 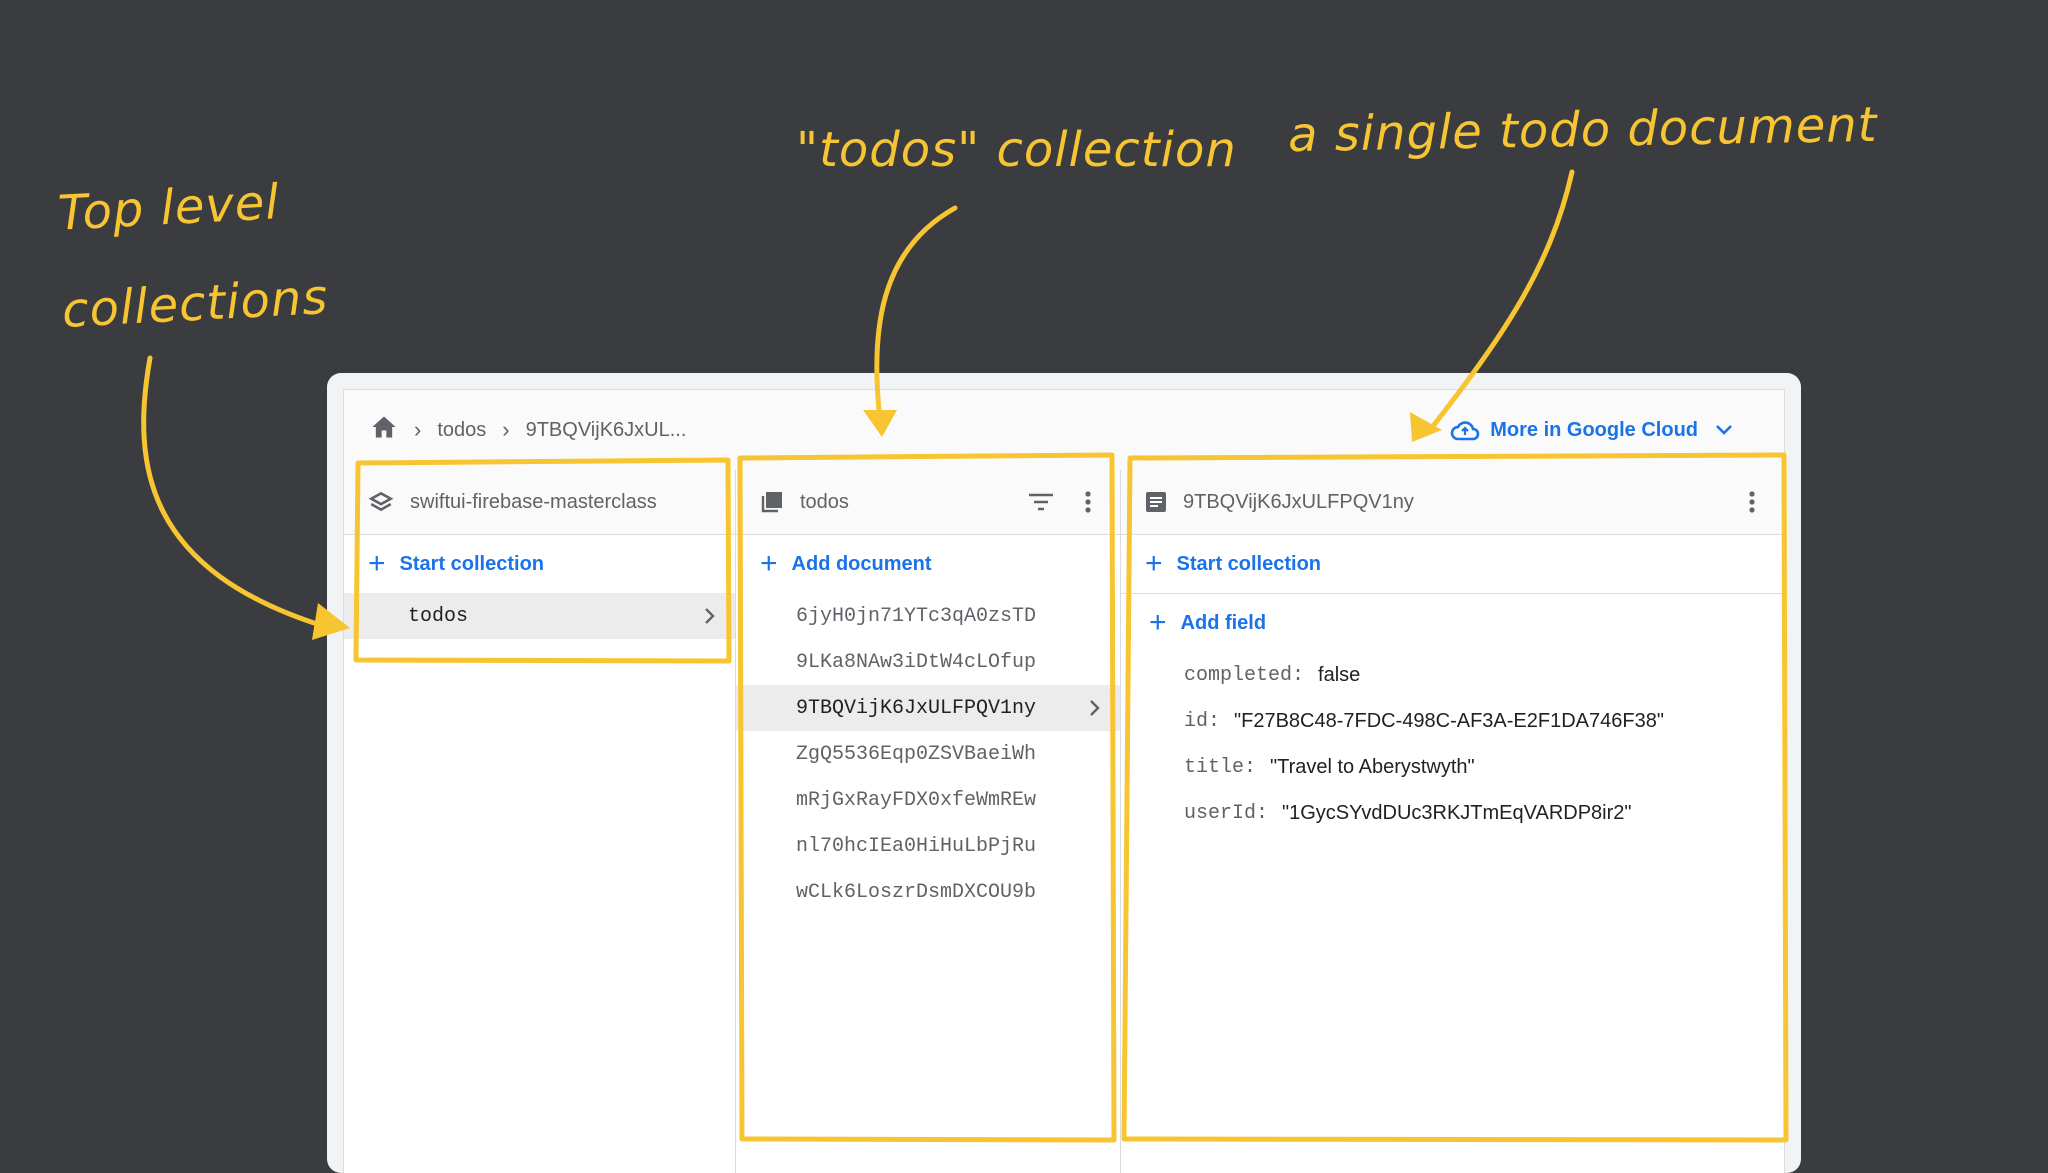 What do you see at coordinates (1452, 502) in the screenshot?
I see `document-panel-header: 9TBQVijK6JxULFPQV1ny` at bounding box center [1452, 502].